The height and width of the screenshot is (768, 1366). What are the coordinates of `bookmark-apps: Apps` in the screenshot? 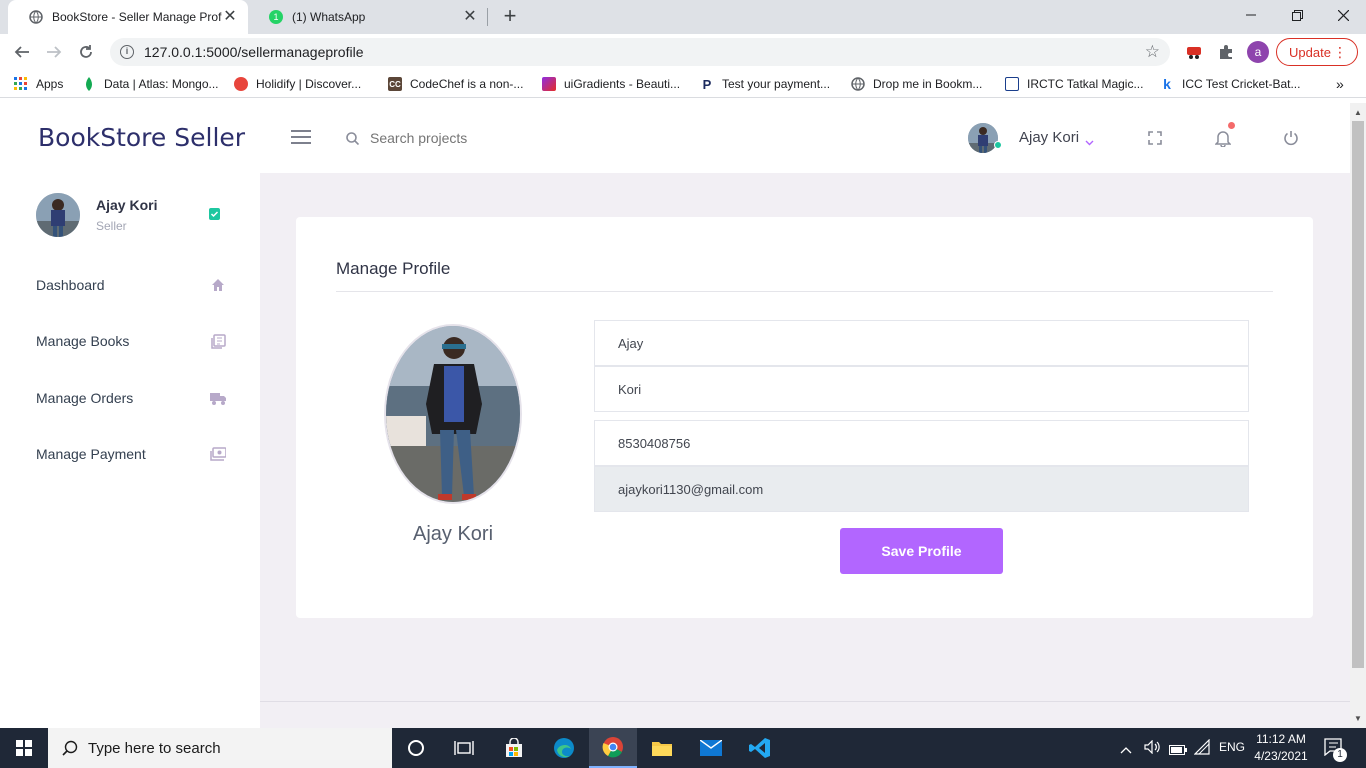 It's located at (38, 84).